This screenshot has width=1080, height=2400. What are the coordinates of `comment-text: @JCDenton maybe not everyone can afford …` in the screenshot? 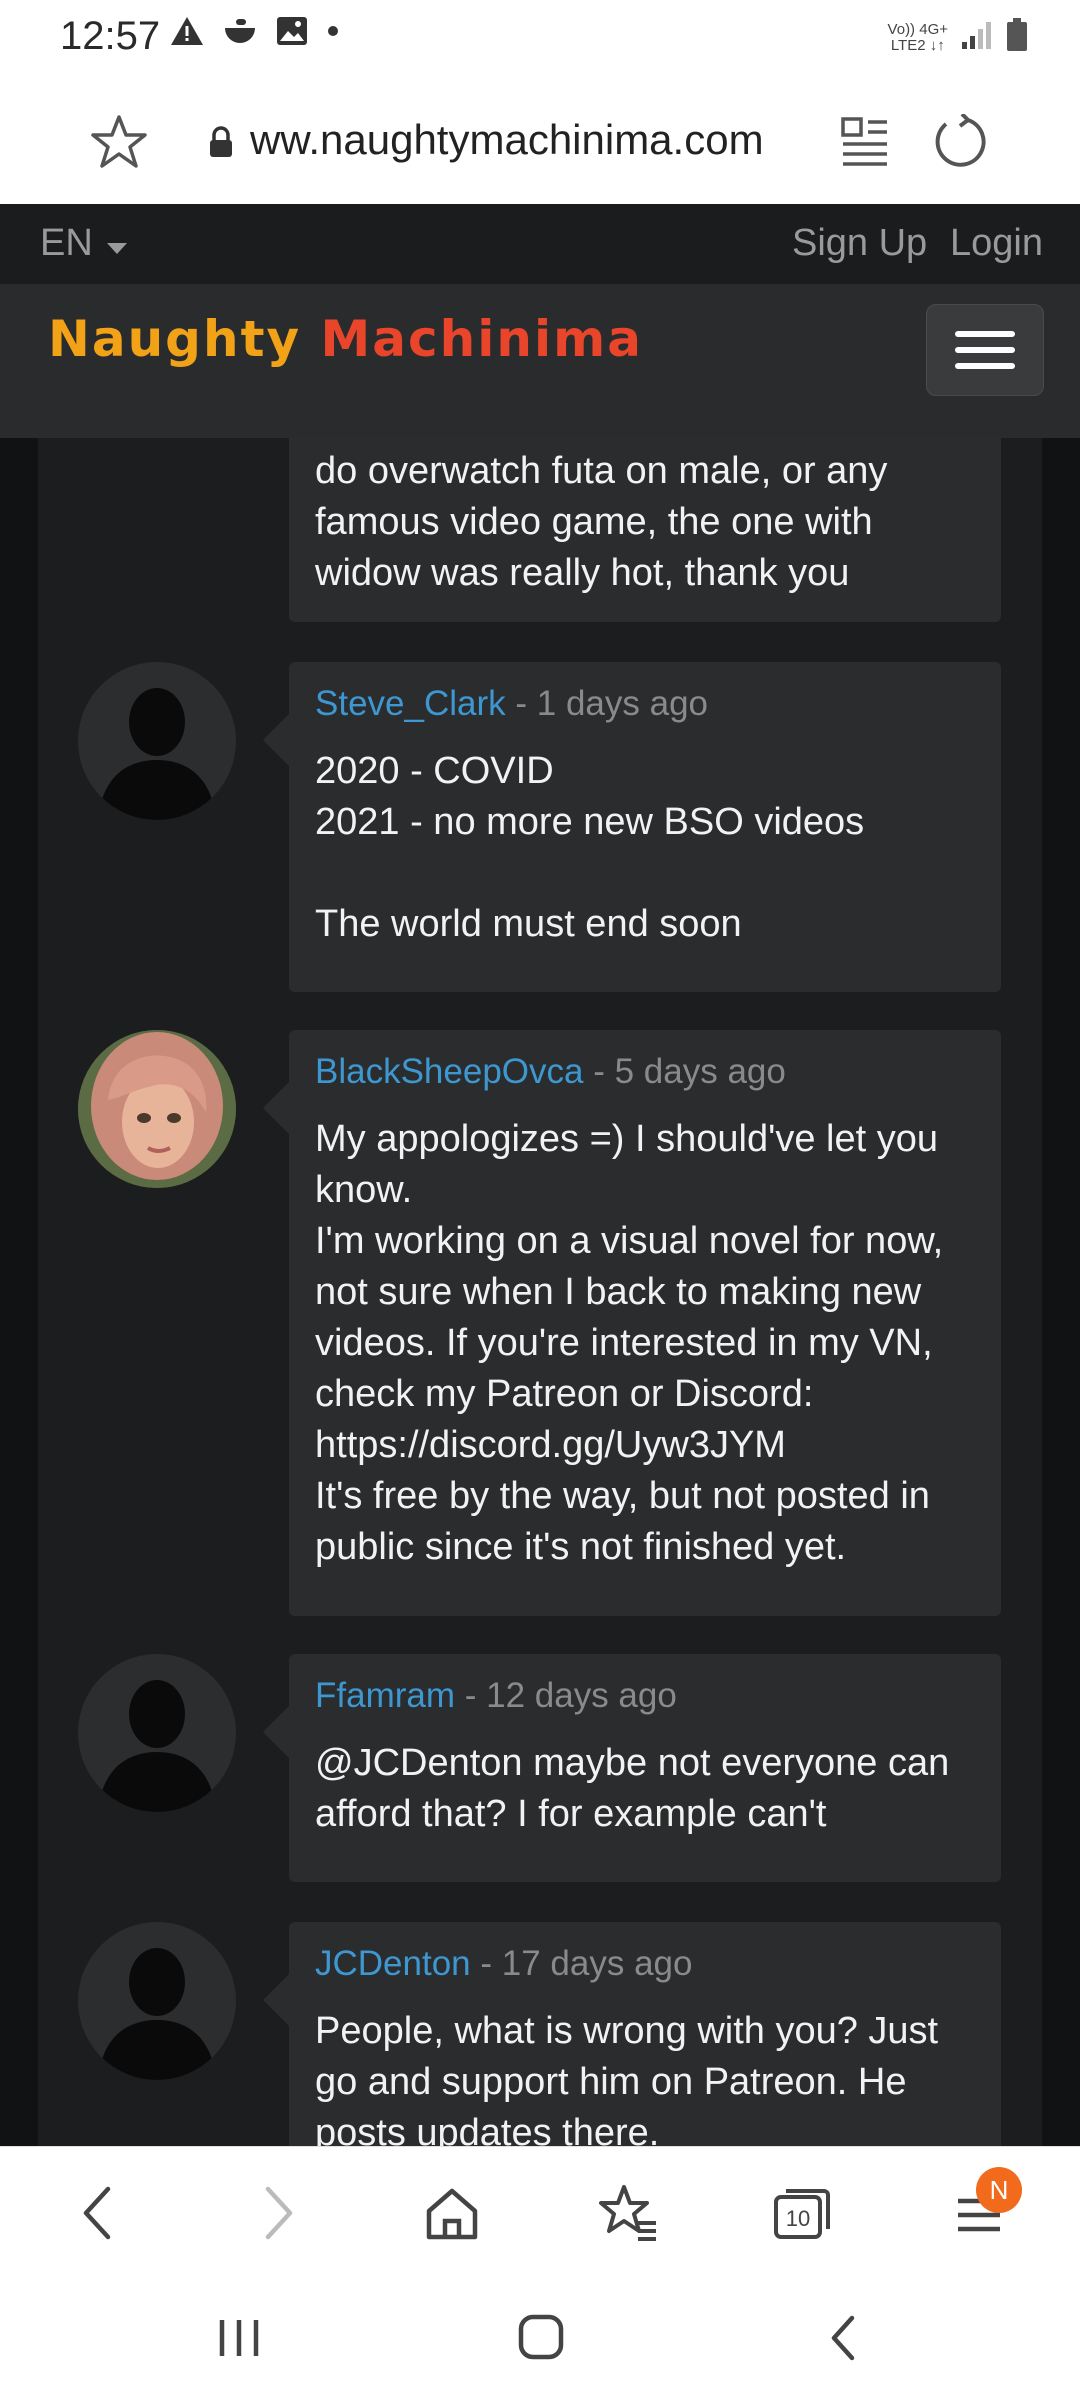 It's located at (632, 1788).